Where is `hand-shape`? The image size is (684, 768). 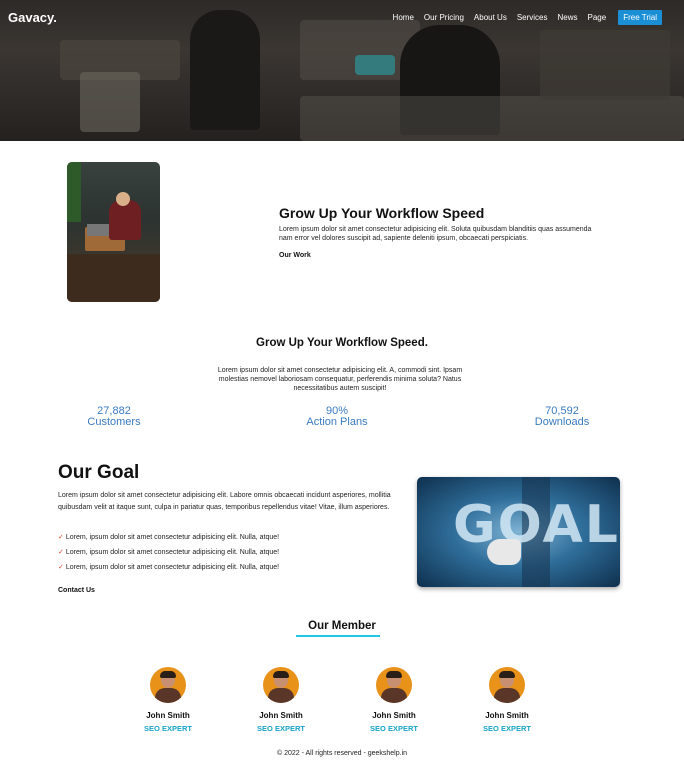 hand-shape is located at coordinates (504, 552).